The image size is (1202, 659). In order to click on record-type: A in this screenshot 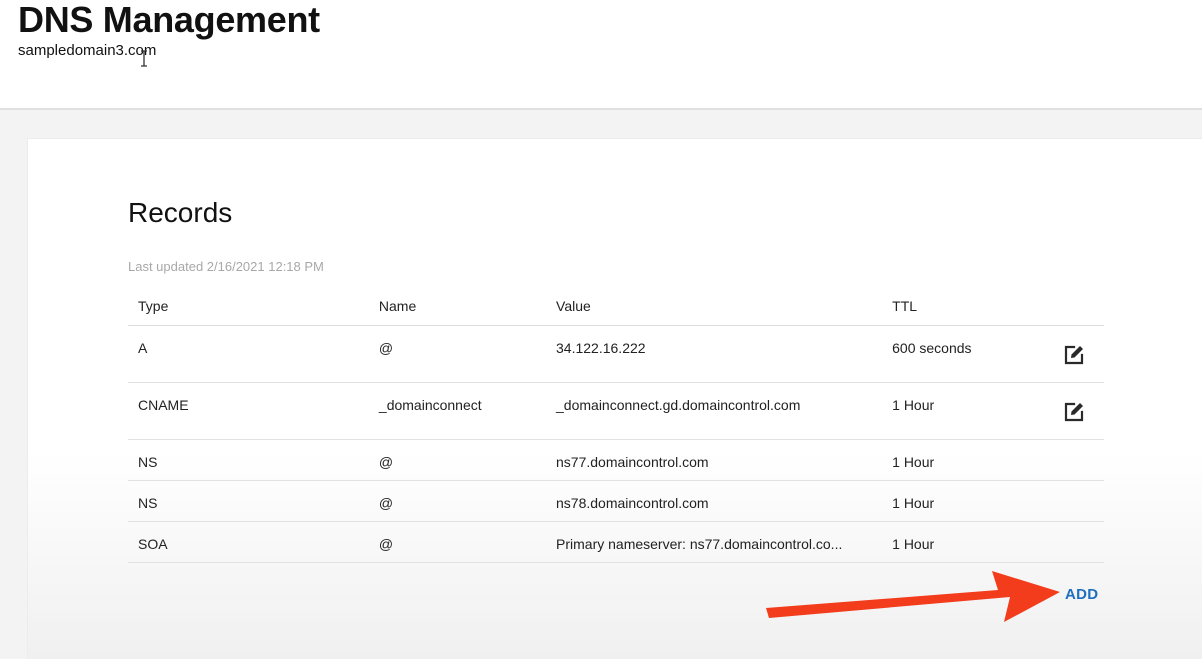, I will do `click(248, 354)`.